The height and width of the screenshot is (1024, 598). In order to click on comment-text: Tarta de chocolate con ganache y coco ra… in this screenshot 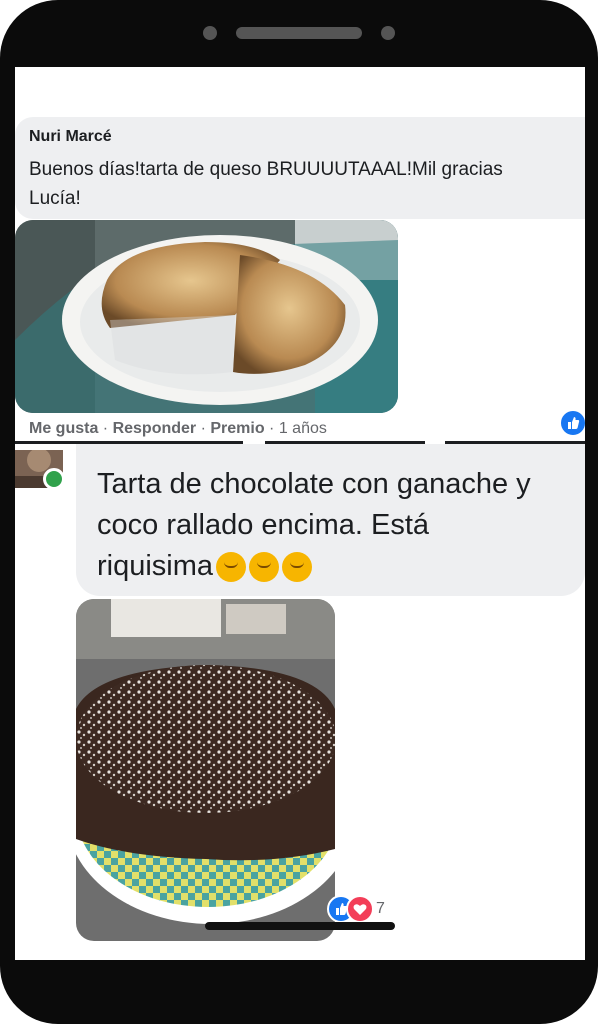, I will do `click(337, 525)`.